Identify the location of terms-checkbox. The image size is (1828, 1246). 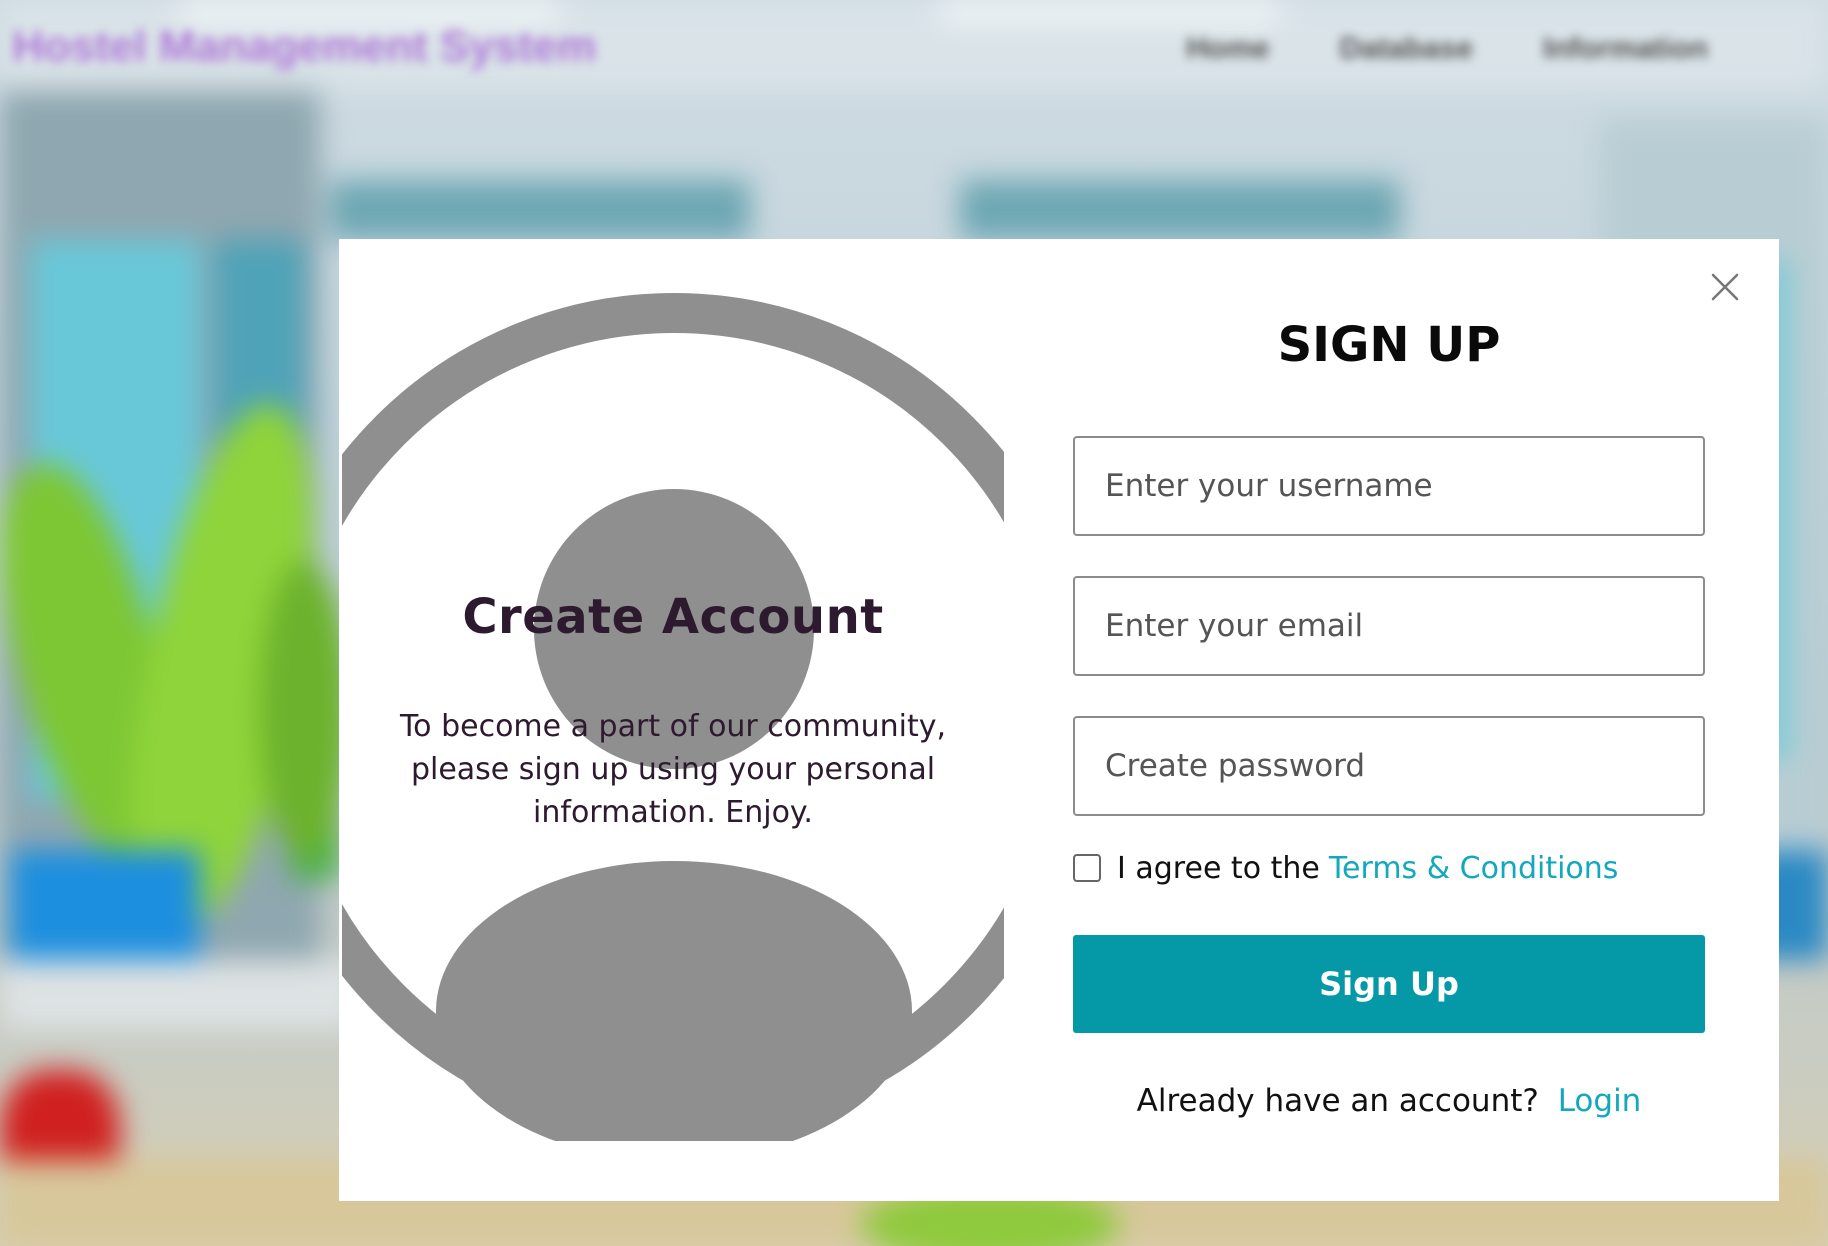
(1087, 868).